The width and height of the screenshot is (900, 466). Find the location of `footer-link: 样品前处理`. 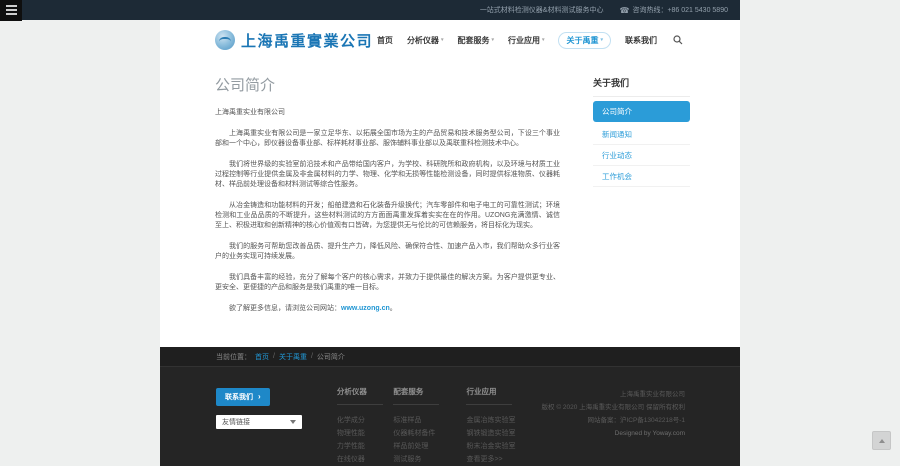

footer-link: 样品前处理 is located at coordinates (429, 446).